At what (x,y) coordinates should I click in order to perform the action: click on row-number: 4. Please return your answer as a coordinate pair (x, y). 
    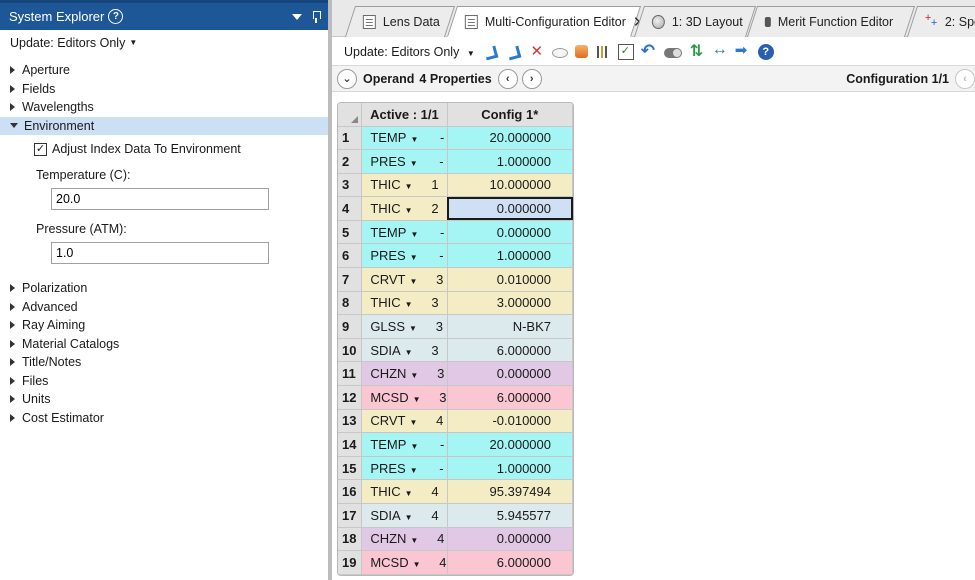
    Looking at the image, I should click on (350, 208).